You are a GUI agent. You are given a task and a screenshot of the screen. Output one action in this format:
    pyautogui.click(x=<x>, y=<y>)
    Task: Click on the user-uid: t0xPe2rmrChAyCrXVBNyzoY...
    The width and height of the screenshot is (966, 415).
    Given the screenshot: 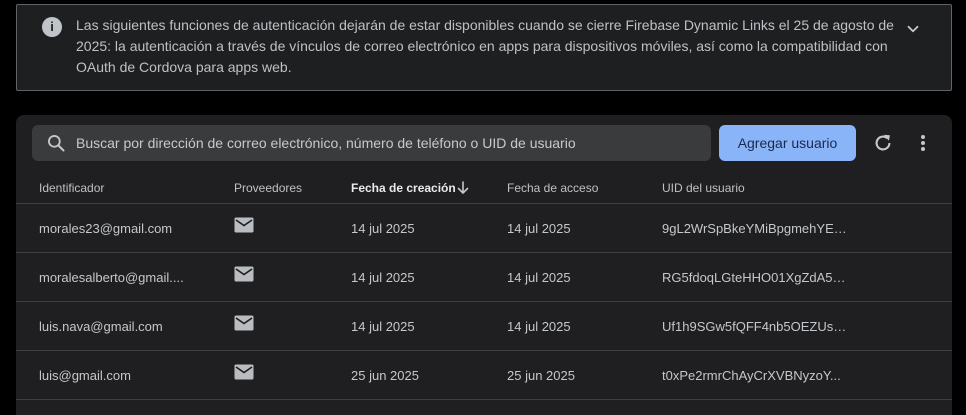 What is the action you would take?
    pyautogui.click(x=751, y=375)
    